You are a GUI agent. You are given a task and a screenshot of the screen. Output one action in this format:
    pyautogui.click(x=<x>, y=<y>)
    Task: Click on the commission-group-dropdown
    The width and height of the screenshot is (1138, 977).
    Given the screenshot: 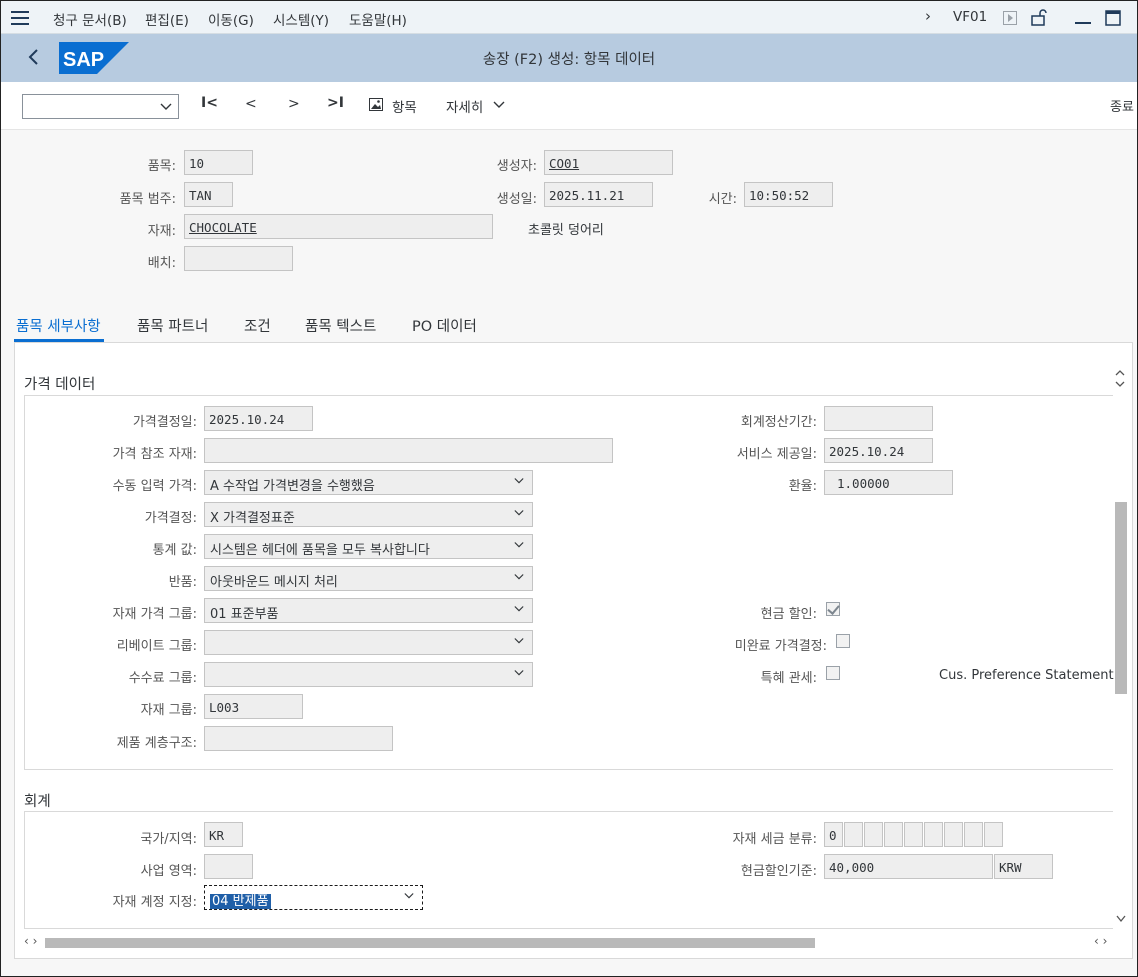 What is the action you would take?
    pyautogui.click(x=368, y=674)
    